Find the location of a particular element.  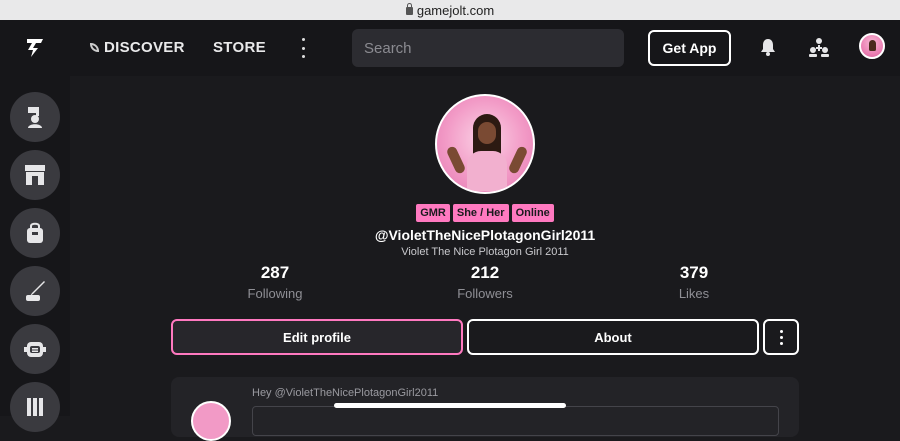

tag-gmr: GMR is located at coordinates (433, 213).